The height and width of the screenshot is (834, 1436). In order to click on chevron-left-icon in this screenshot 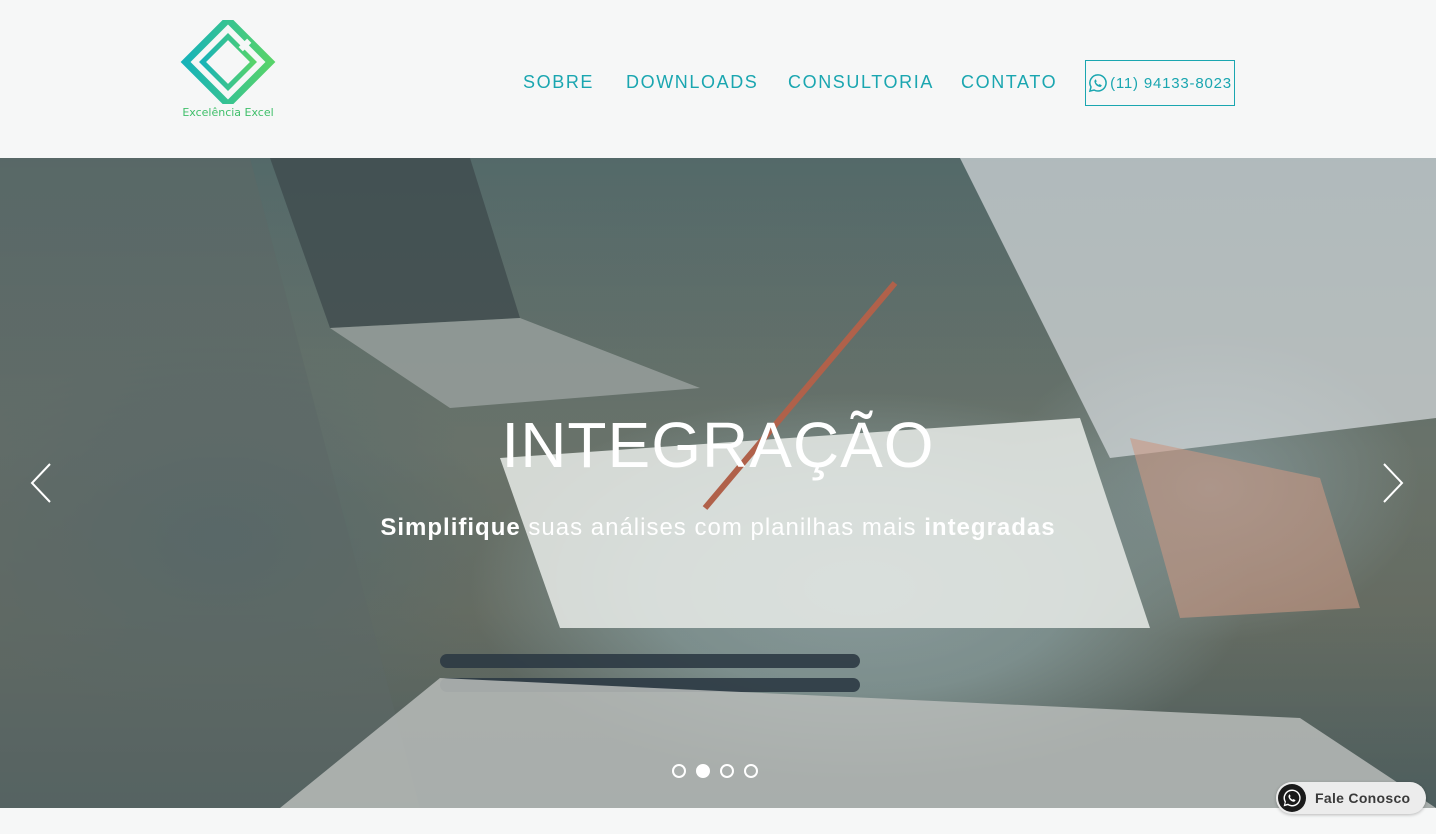, I will do `click(40, 483)`.